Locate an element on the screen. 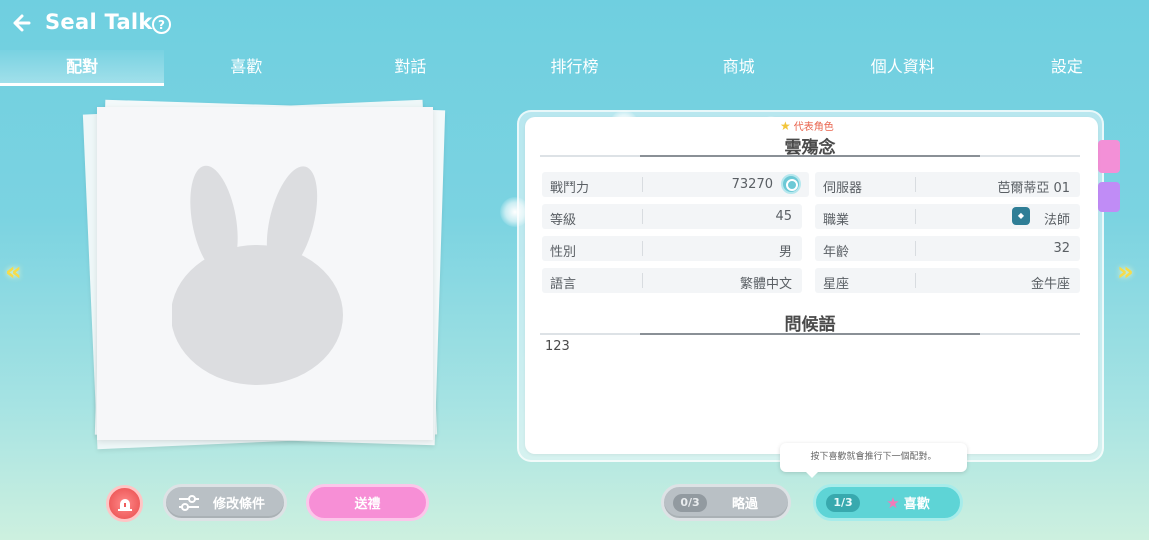 This screenshot has height=540, width=1149. previous-arrow-icon: « is located at coordinates (13, 272).